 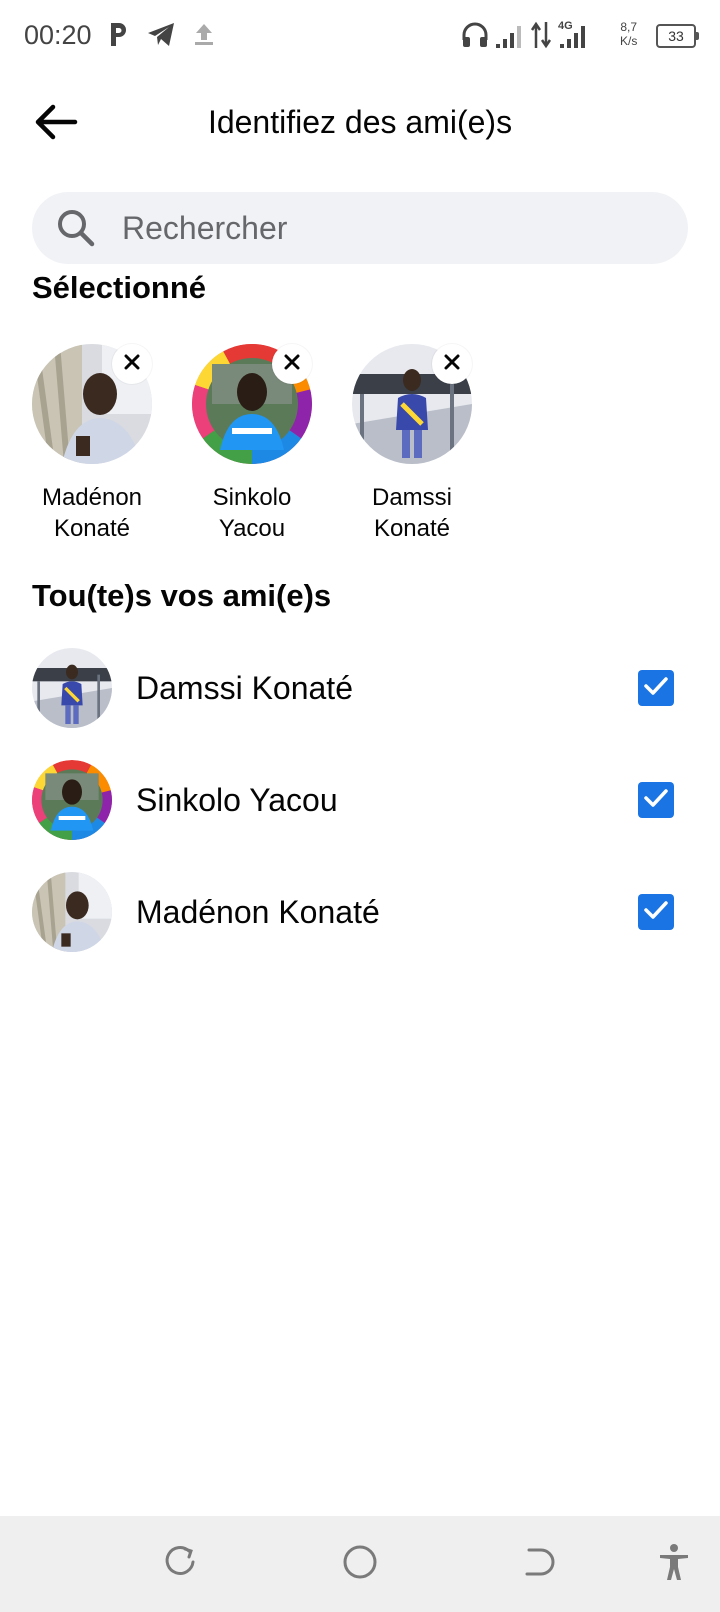 What do you see at coordinates (119, 287) in the screenshot?
I see `selected-heading: Sélectionné` at bounding box center [119, 287].